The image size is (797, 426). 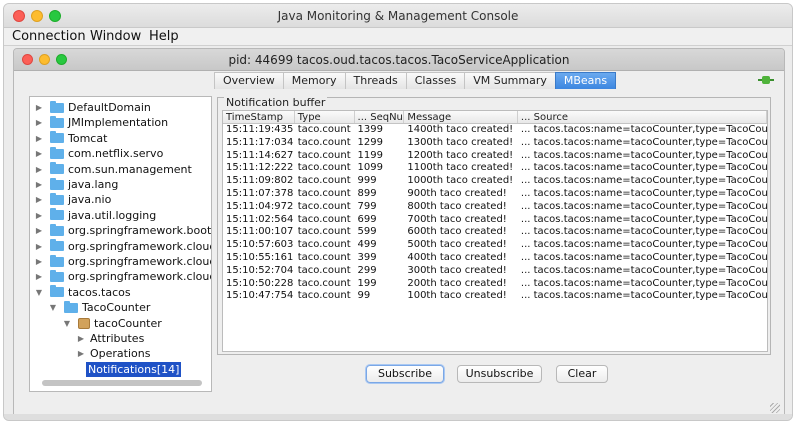 I want to click on tree-item: ▶ org.springframework.boot, so click(x=122, y=230).